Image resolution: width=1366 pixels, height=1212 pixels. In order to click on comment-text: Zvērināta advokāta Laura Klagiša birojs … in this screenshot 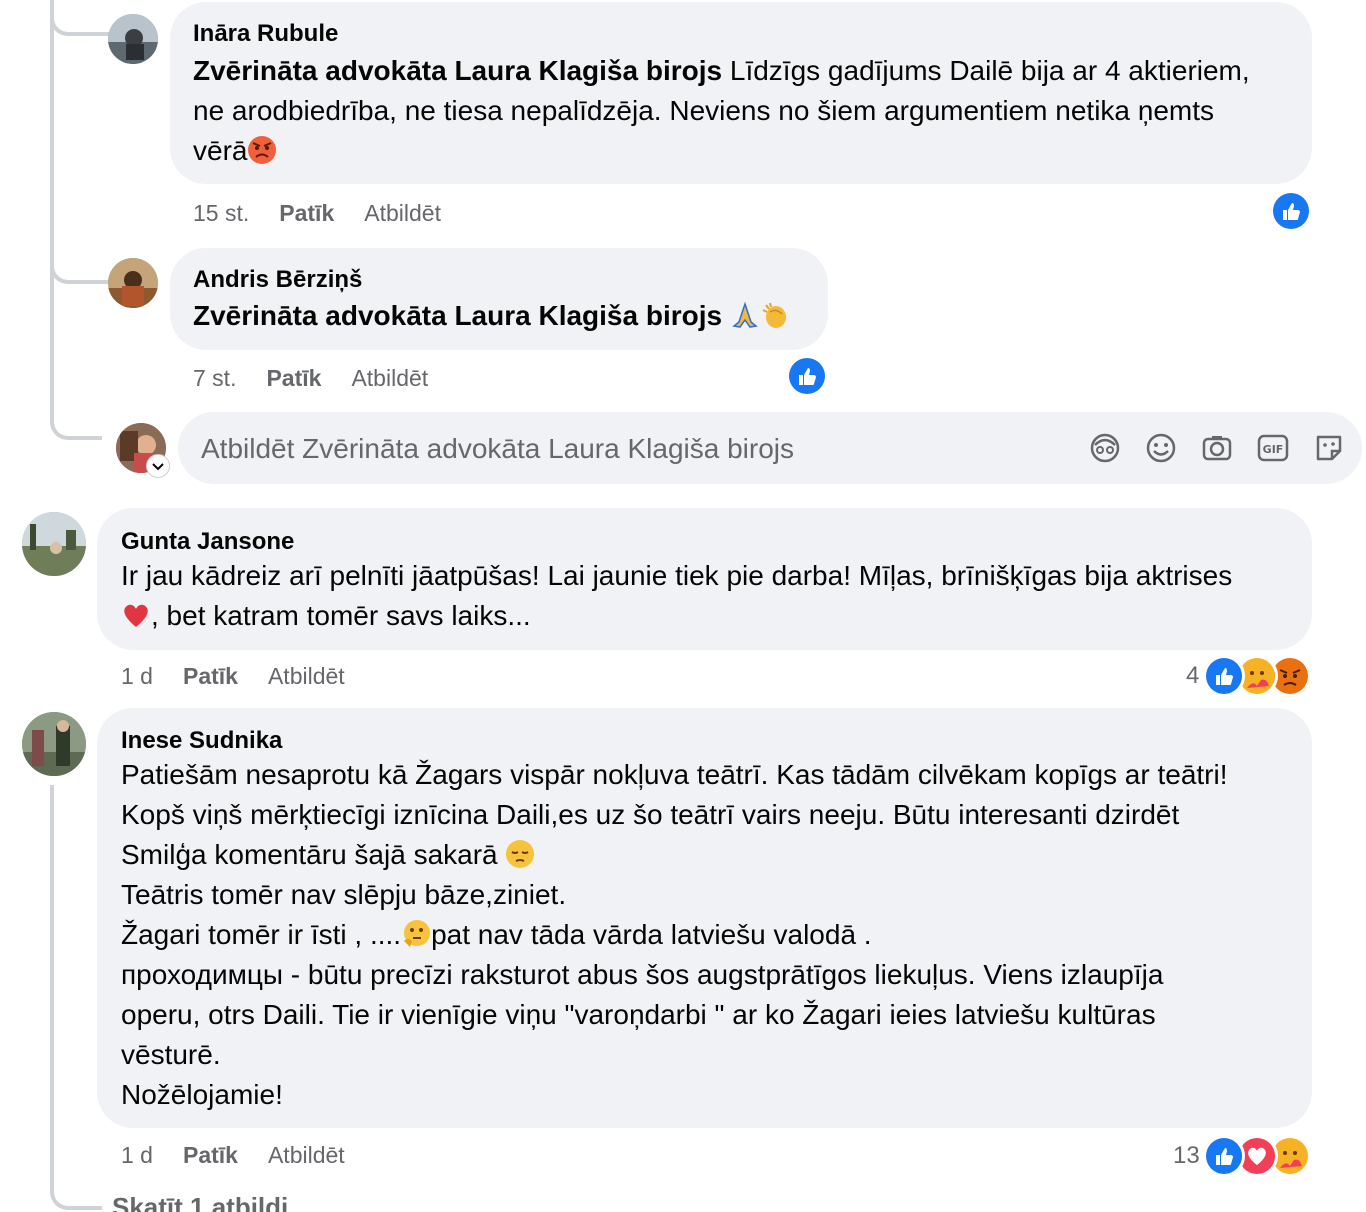, I will do `click(721, 110)`.